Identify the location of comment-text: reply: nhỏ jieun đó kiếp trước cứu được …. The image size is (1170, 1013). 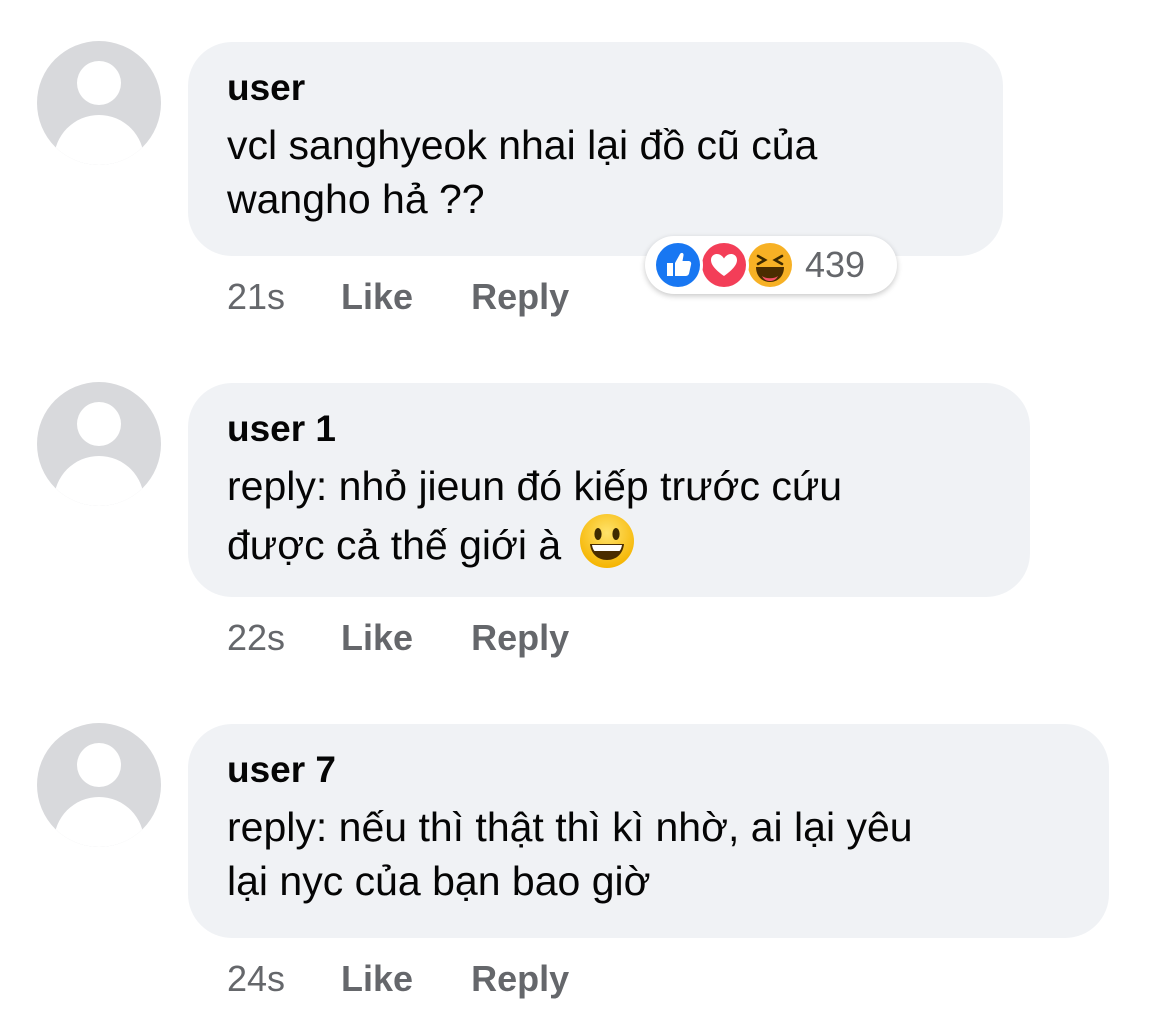
(608, 515).